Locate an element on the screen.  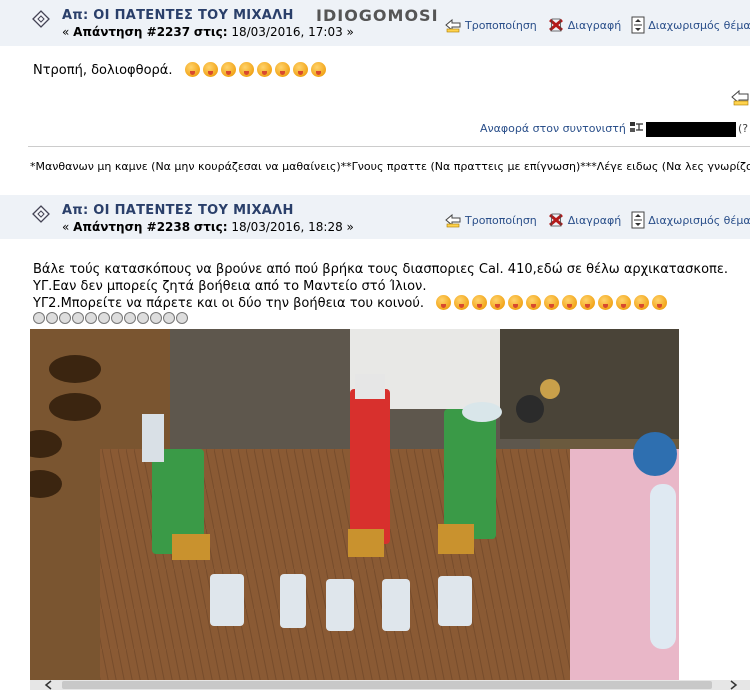
post-text-line: Ντροπή, δολιοφθορά. is located at coordinates (103, 70).